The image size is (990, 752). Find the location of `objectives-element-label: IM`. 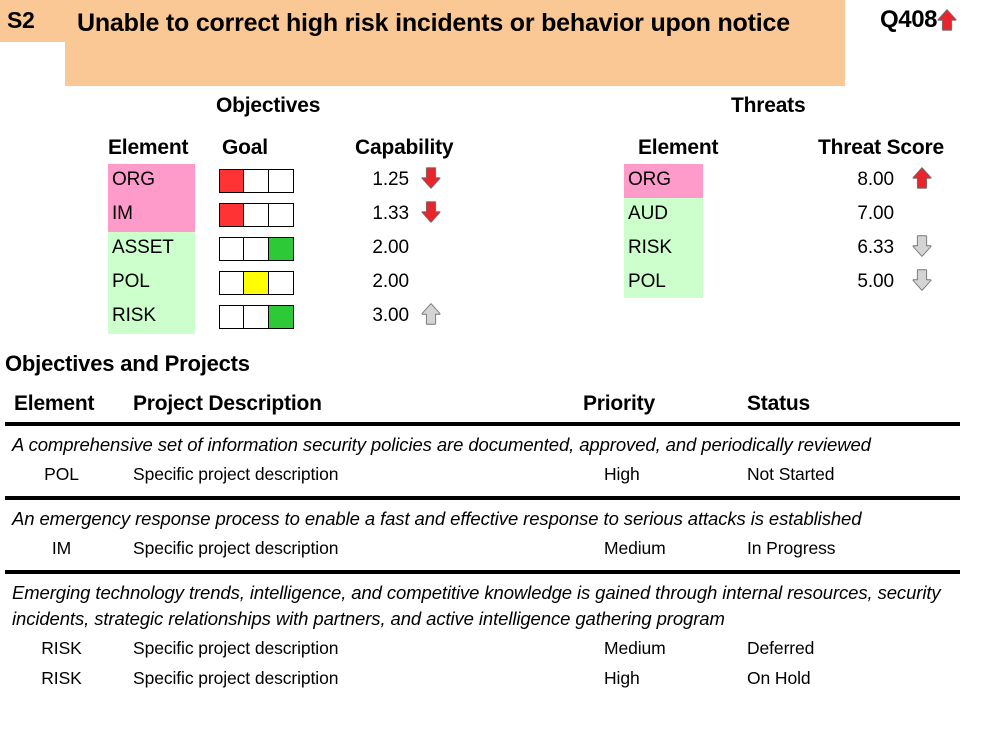

objectives-element-label: IM is located at coordinates (122, 213).